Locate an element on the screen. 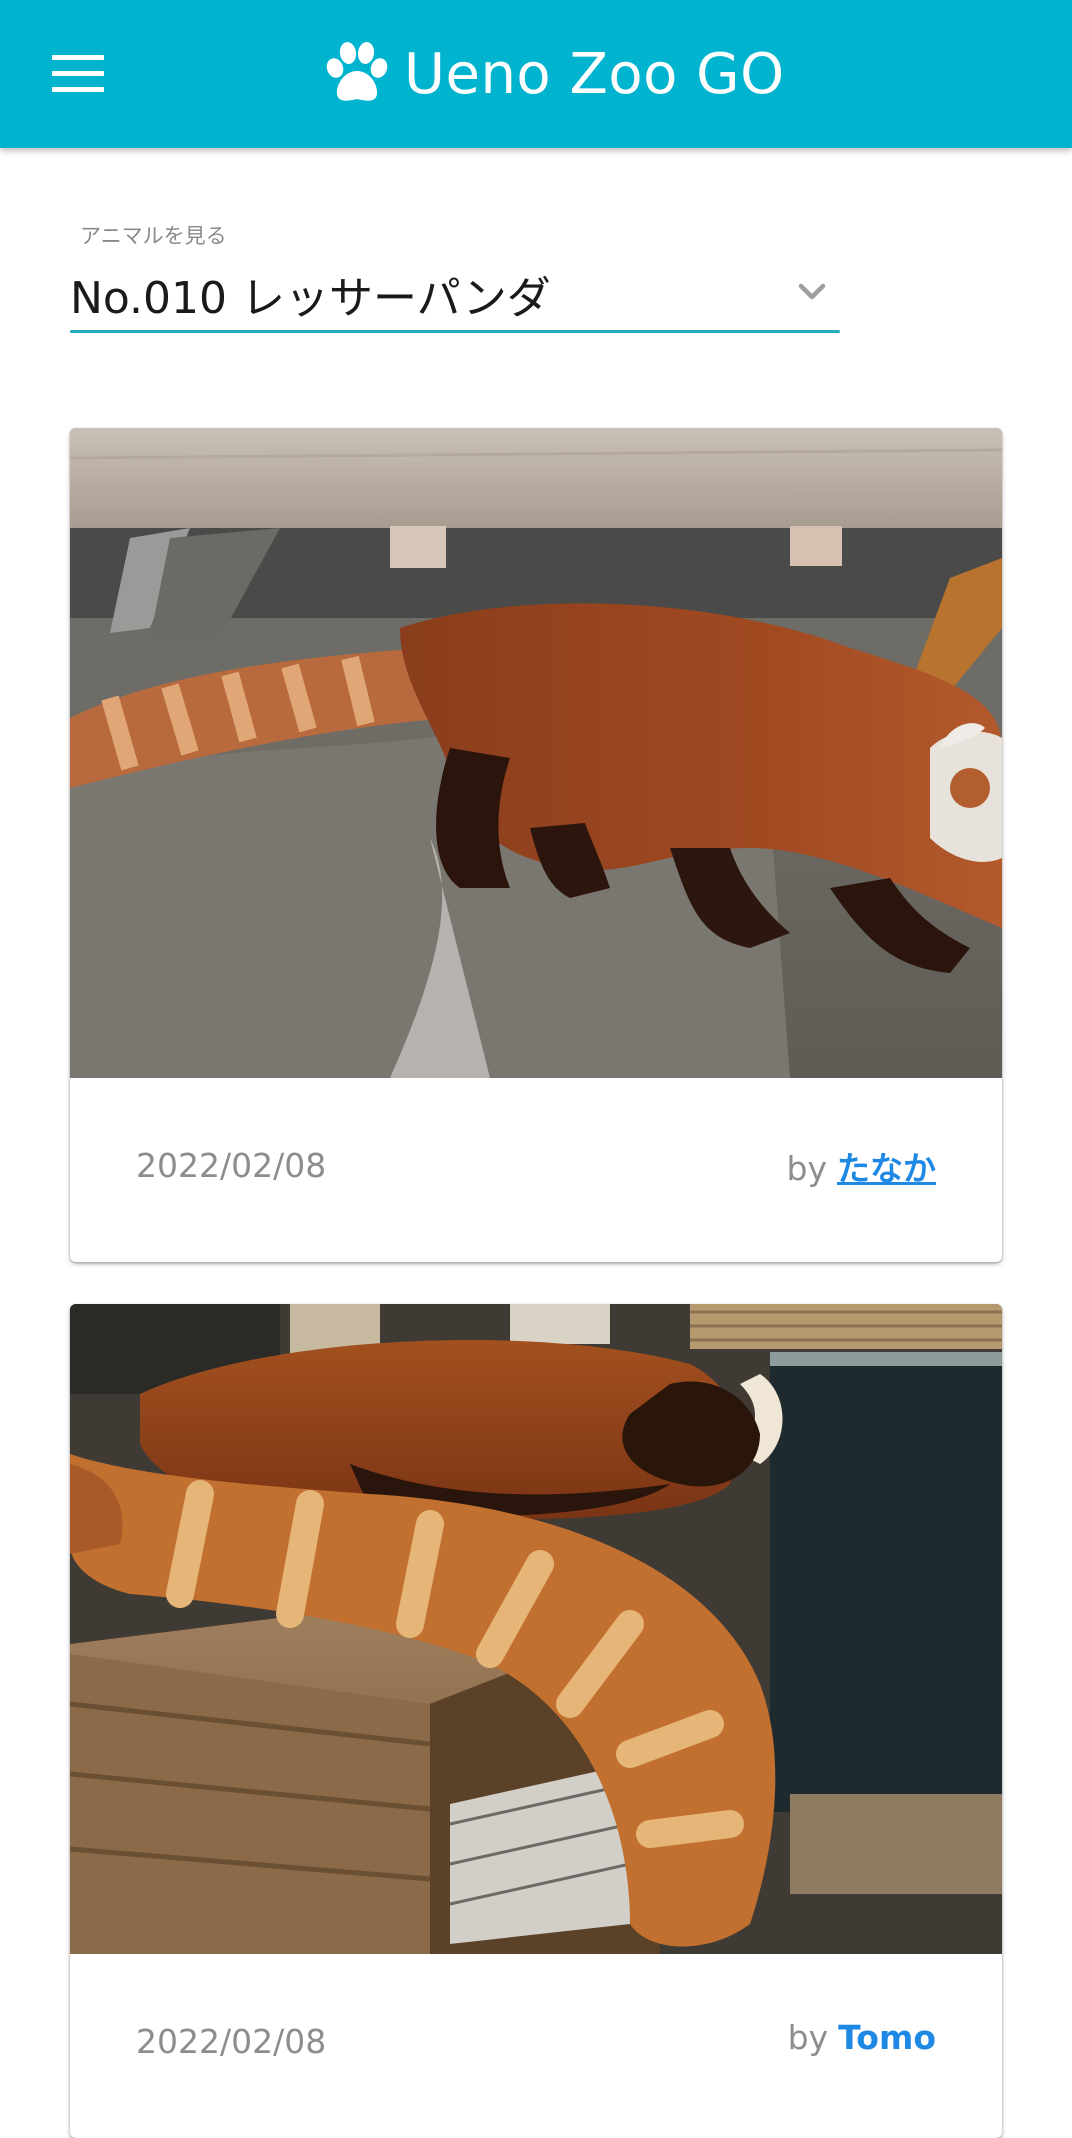 The width and height of the screenshot is (1072, 2138). animal-select: アニマルを見る No.010 レッサーパンダ is located at coordinates (455, 274).